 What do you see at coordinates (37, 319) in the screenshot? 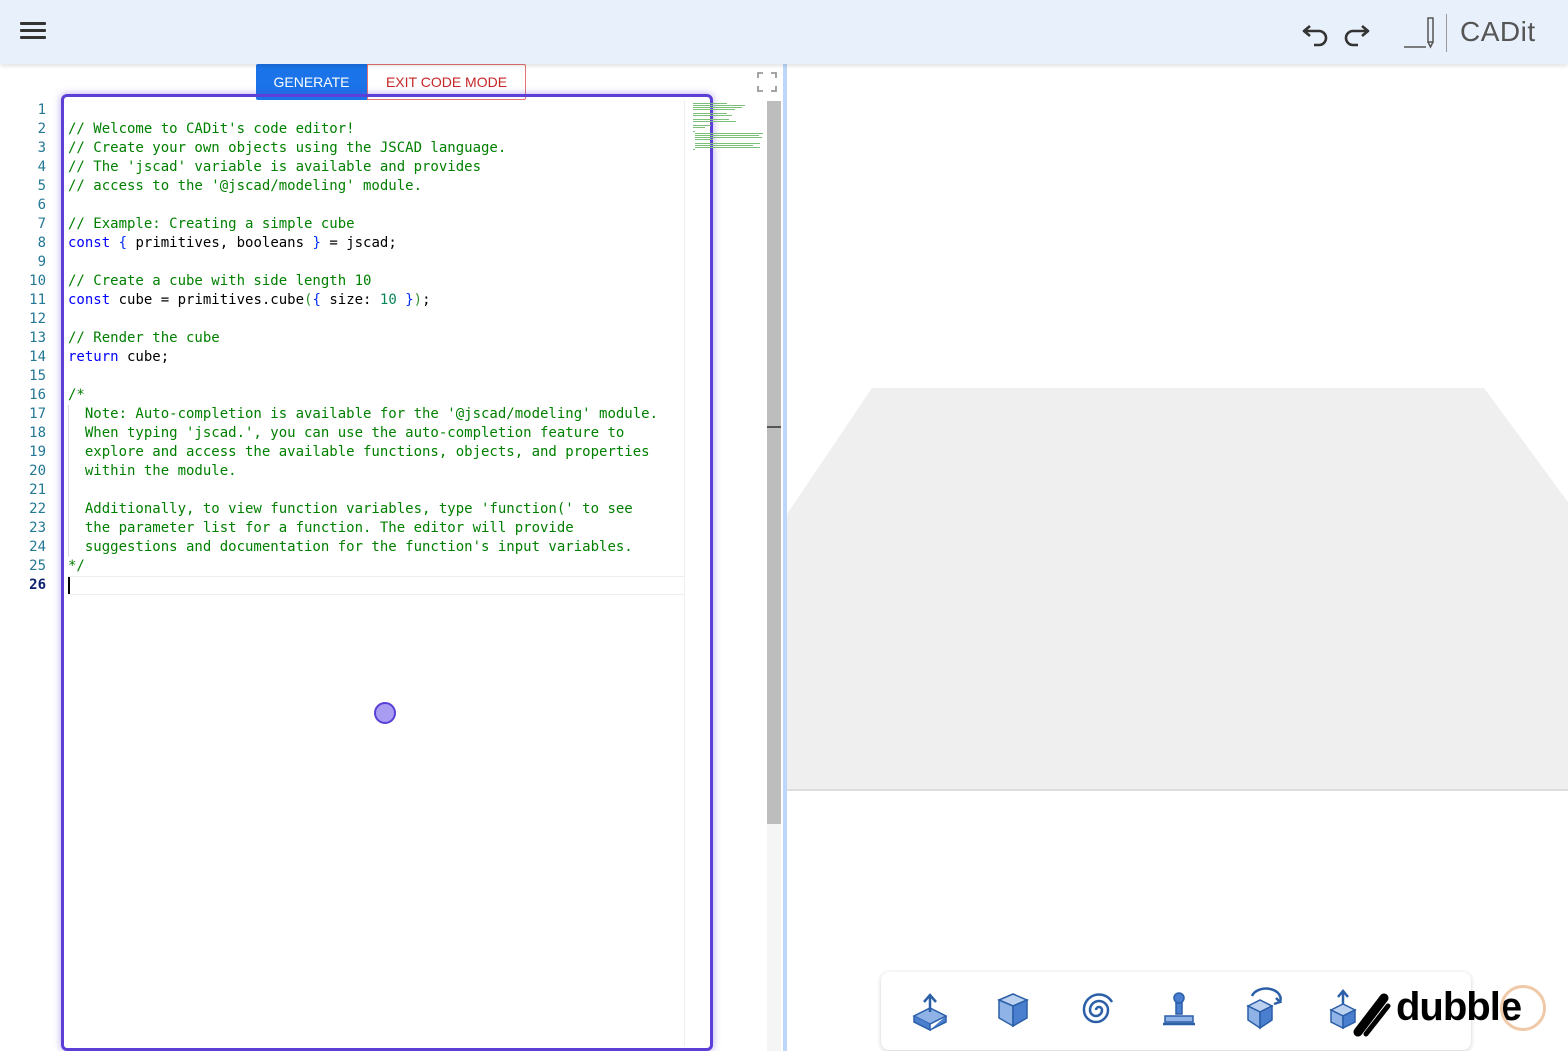
I see `line-number: 12` at bounding box center [37, 319].